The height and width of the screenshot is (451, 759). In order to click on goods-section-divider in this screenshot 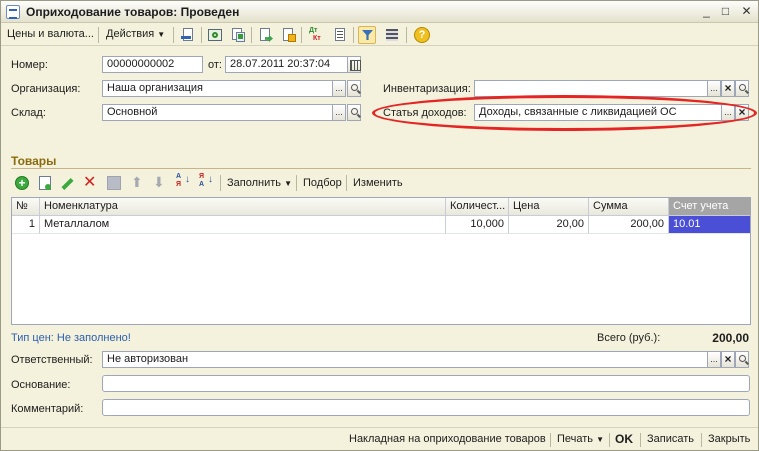, I will do `click(381, 168)`.